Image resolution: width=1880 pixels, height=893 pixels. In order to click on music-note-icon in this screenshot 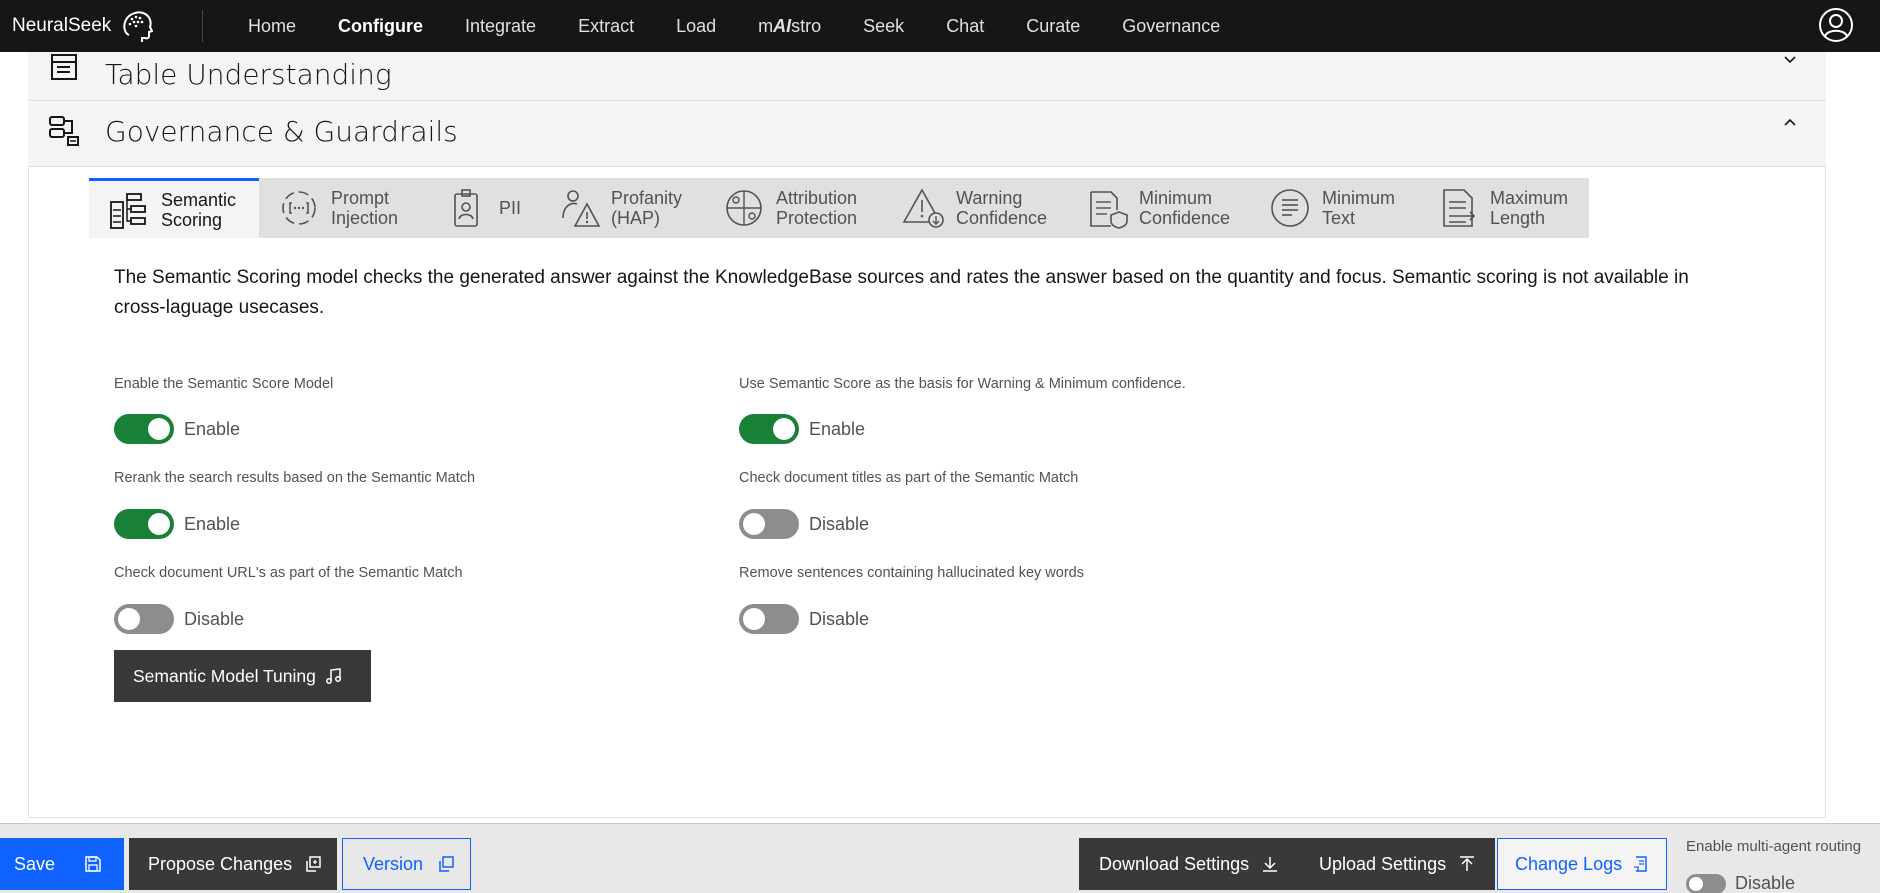, I will do `click(333, 676)`.